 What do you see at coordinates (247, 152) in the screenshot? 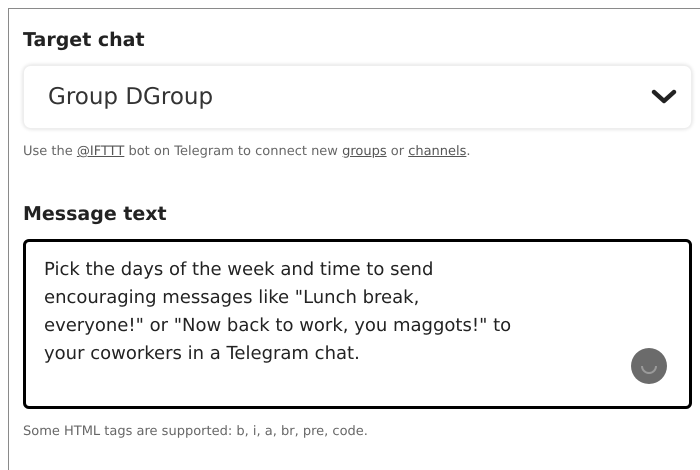
I see `help-text: Use the @IFTTT bot on Telegram to connect new groups or channels.` at bounding box center [247, 152].